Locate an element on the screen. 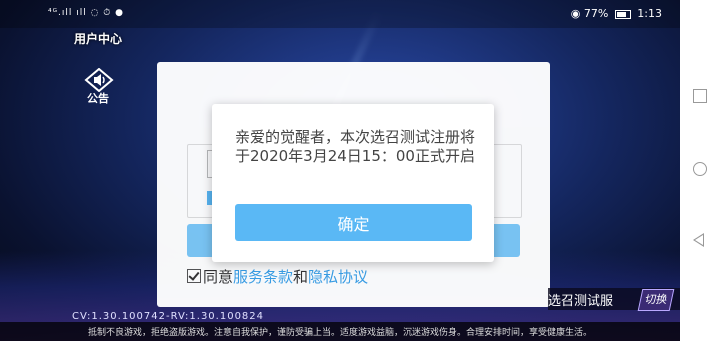  signal-icons: ⁴ᴳ.ıll ıll ◌ ⏱ ● is located at coordinates (86, 13).